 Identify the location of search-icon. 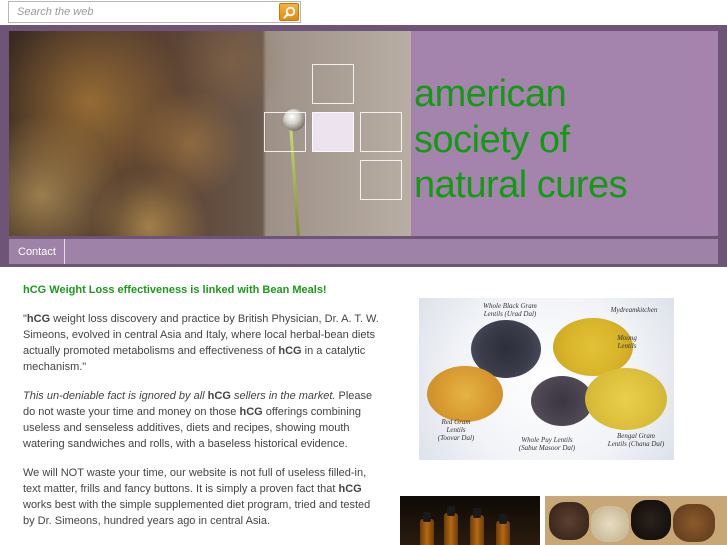
(289, 12).